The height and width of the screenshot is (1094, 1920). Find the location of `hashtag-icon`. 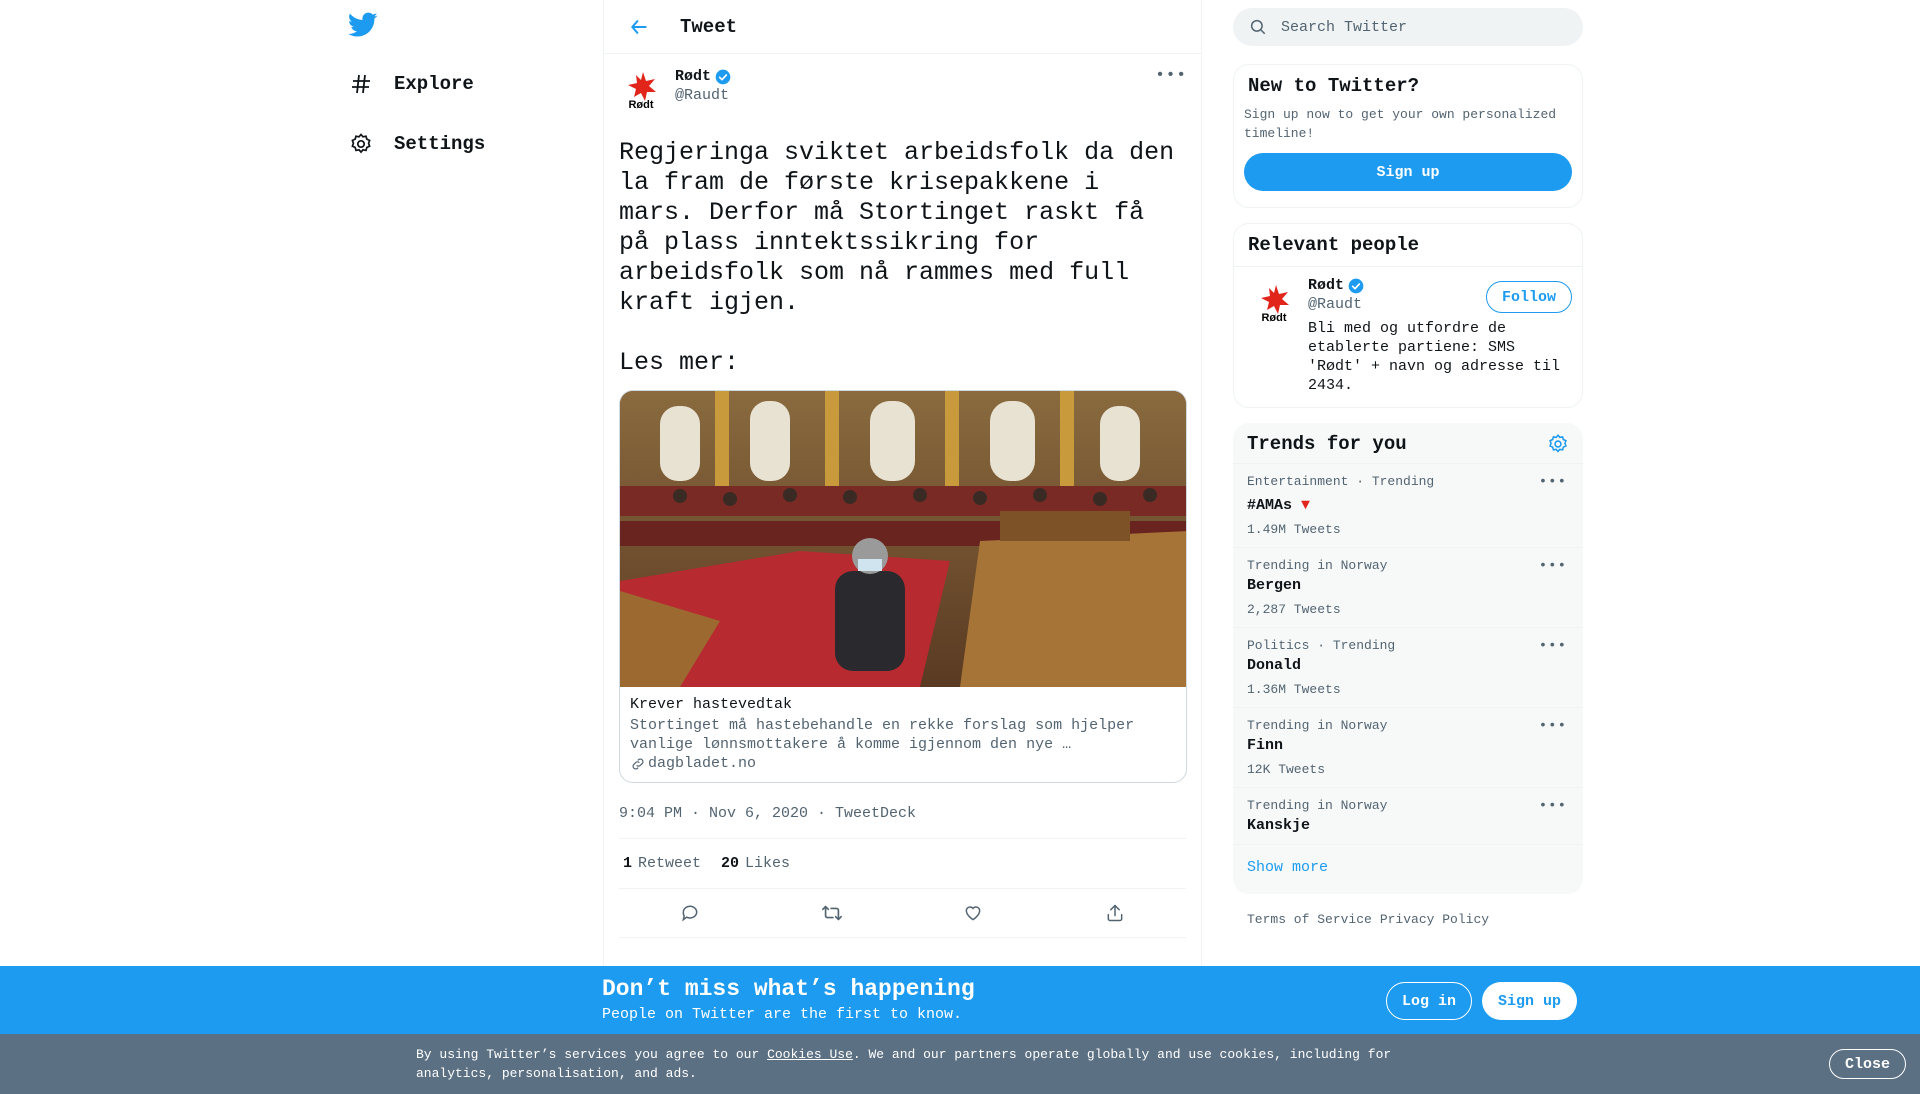

hashtag-icon is located at coordinates (361, 84).